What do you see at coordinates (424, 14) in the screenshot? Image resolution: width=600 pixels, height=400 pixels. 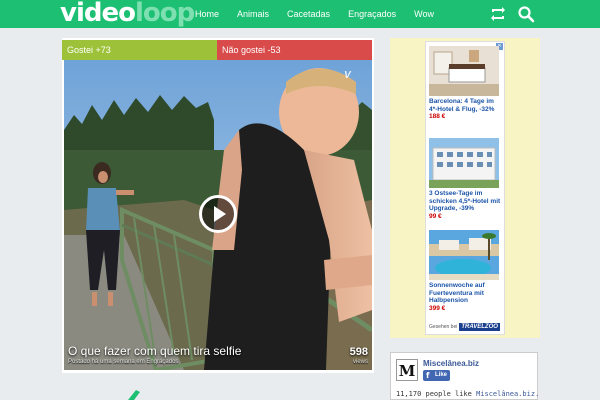 I see `nav-wow: Wow` at bounding box center [424, 14].